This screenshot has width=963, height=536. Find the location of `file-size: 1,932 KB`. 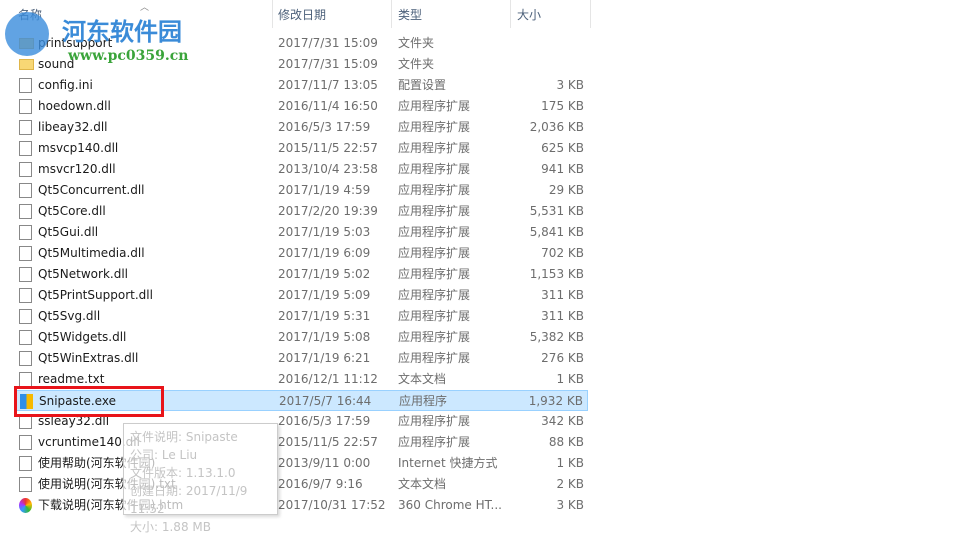

file-size: 1,932 KB is located at coordinates (555, 401).